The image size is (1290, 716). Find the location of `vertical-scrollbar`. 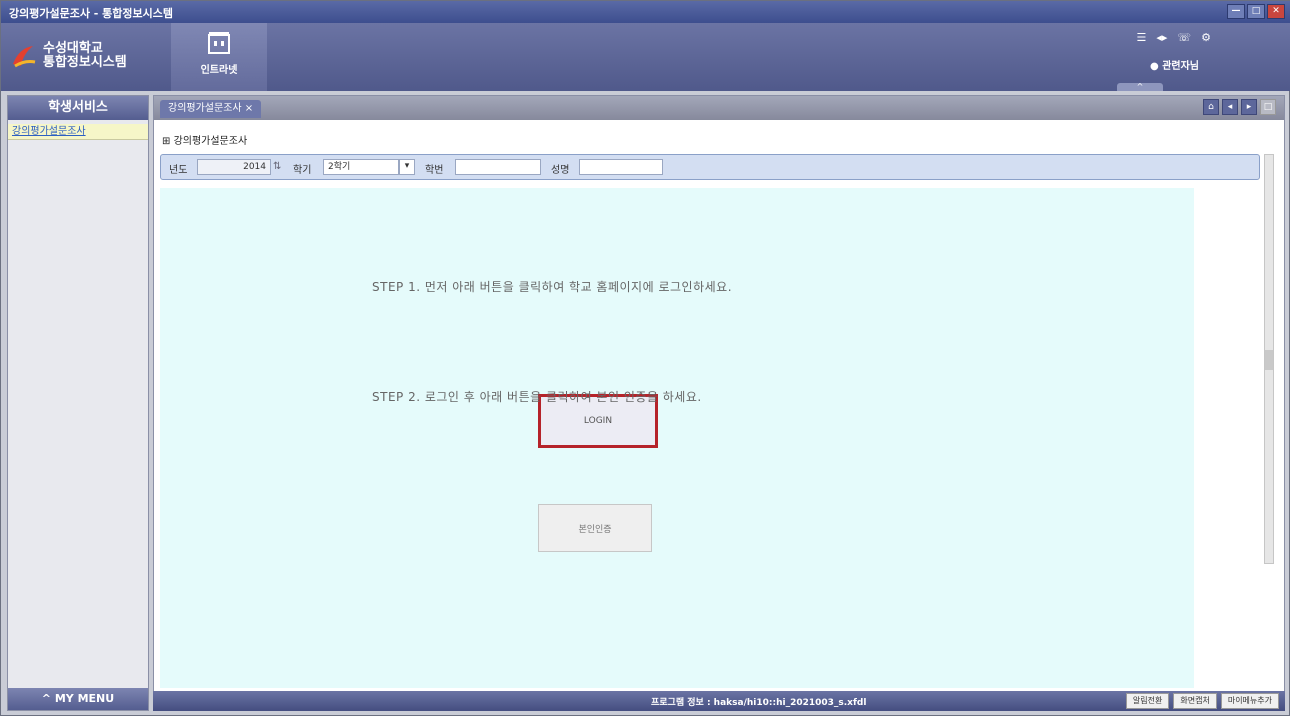

vertical-scrollbar is located at coordinates (1269, 359).